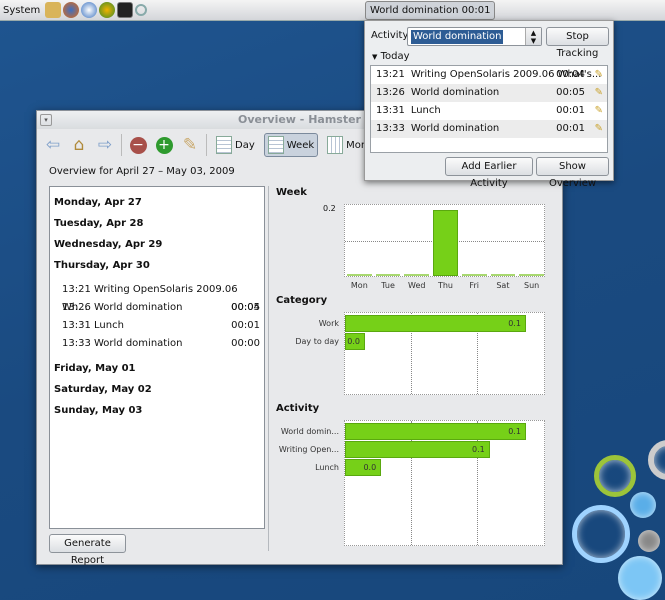  Describe the element at coordinates (570, 128) in the screenshot. I see `activity-duration: 00:01` at that location.